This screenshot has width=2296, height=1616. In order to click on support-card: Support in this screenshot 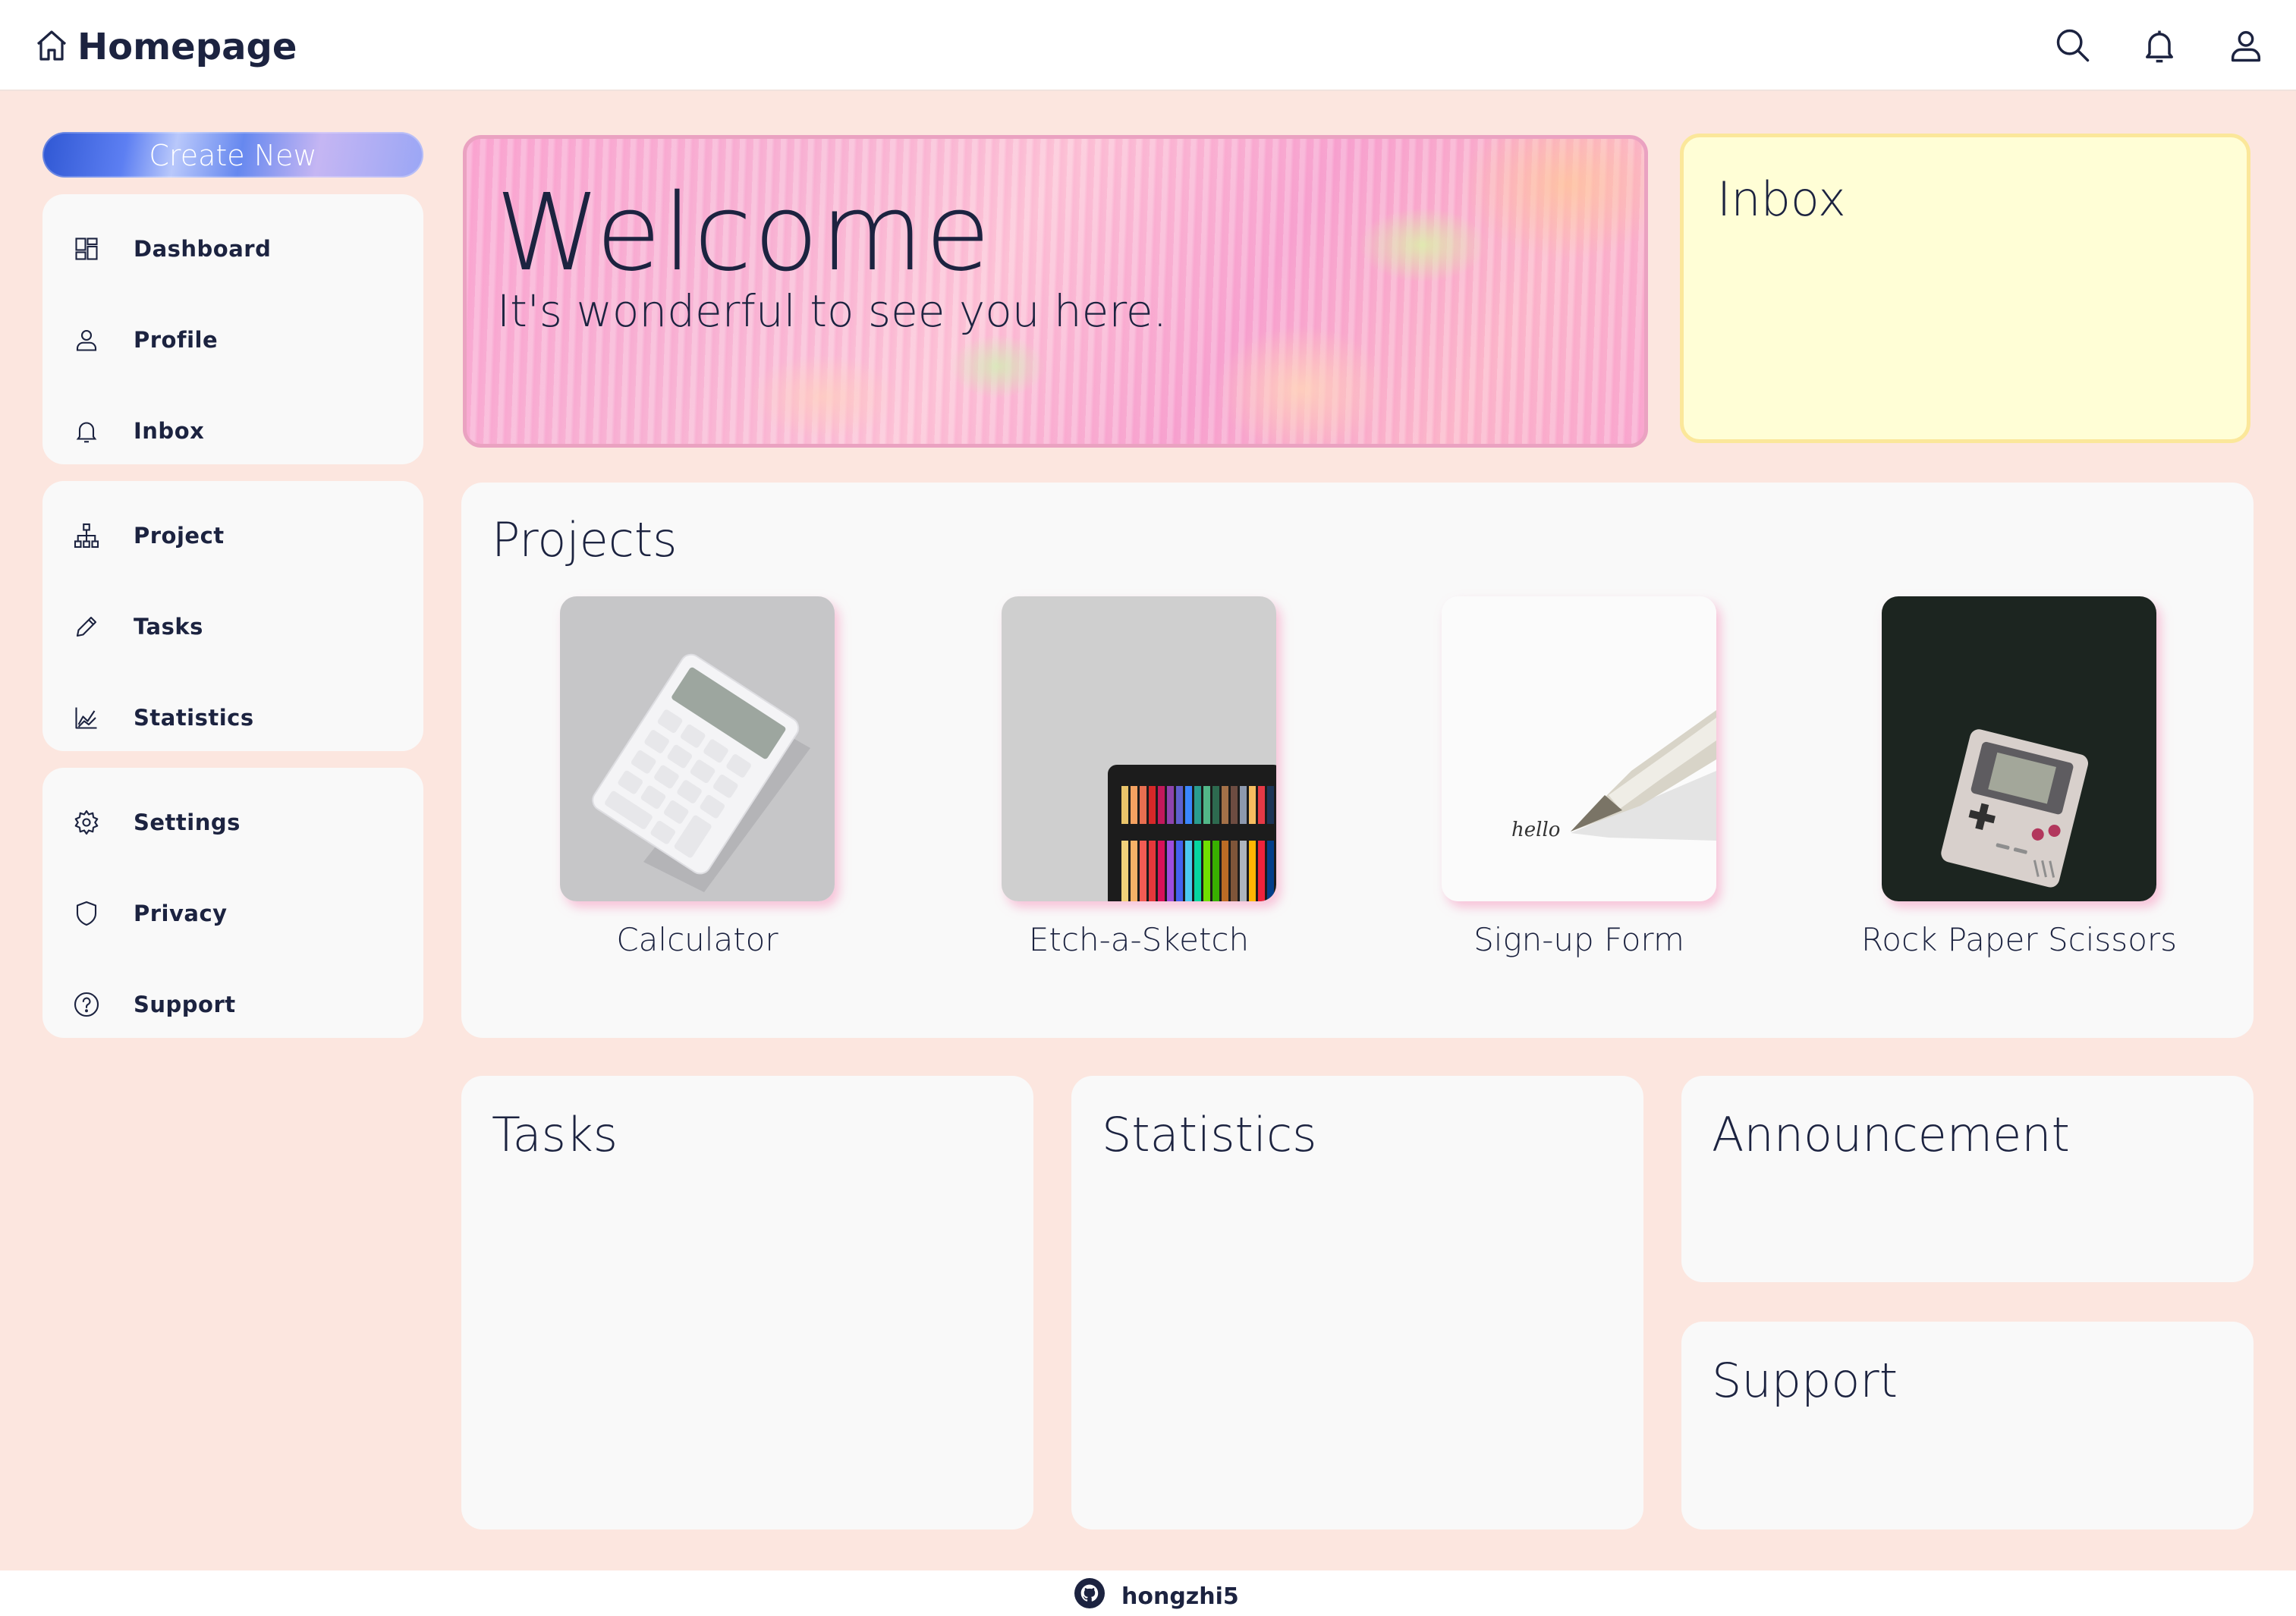, I will do `click(1968, 1426)`.